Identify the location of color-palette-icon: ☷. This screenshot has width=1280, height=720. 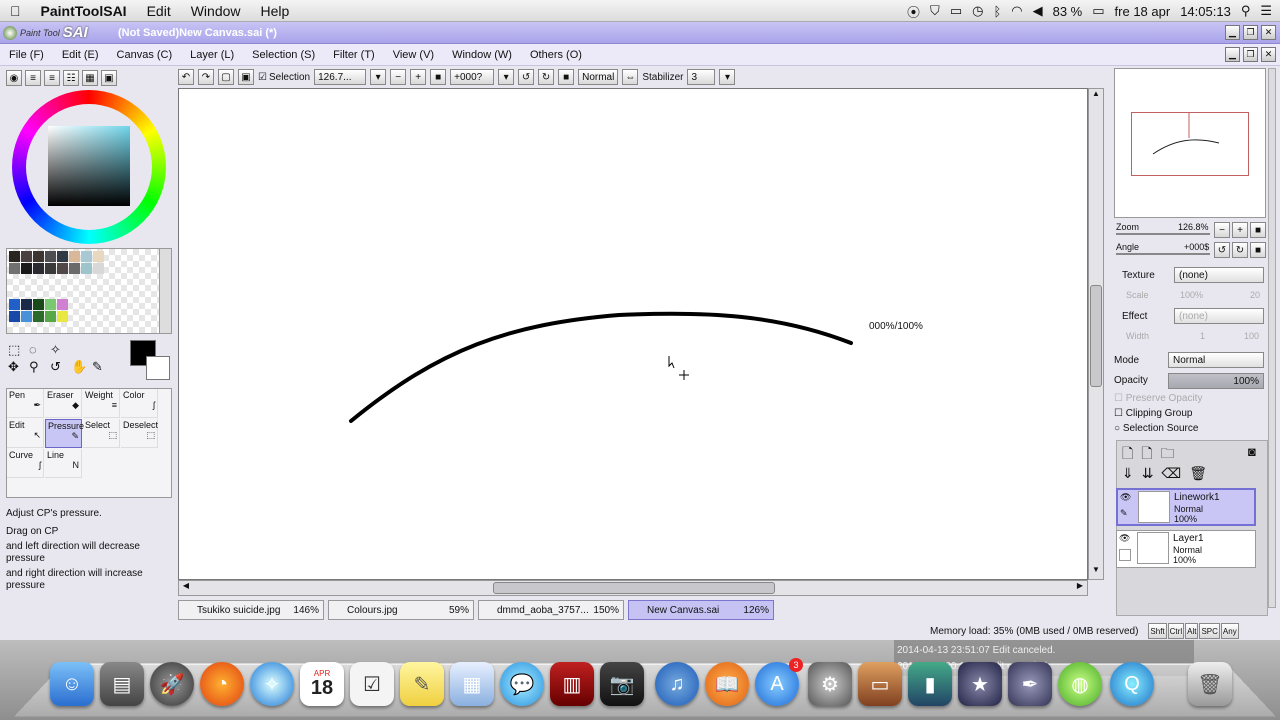
(71, 78).